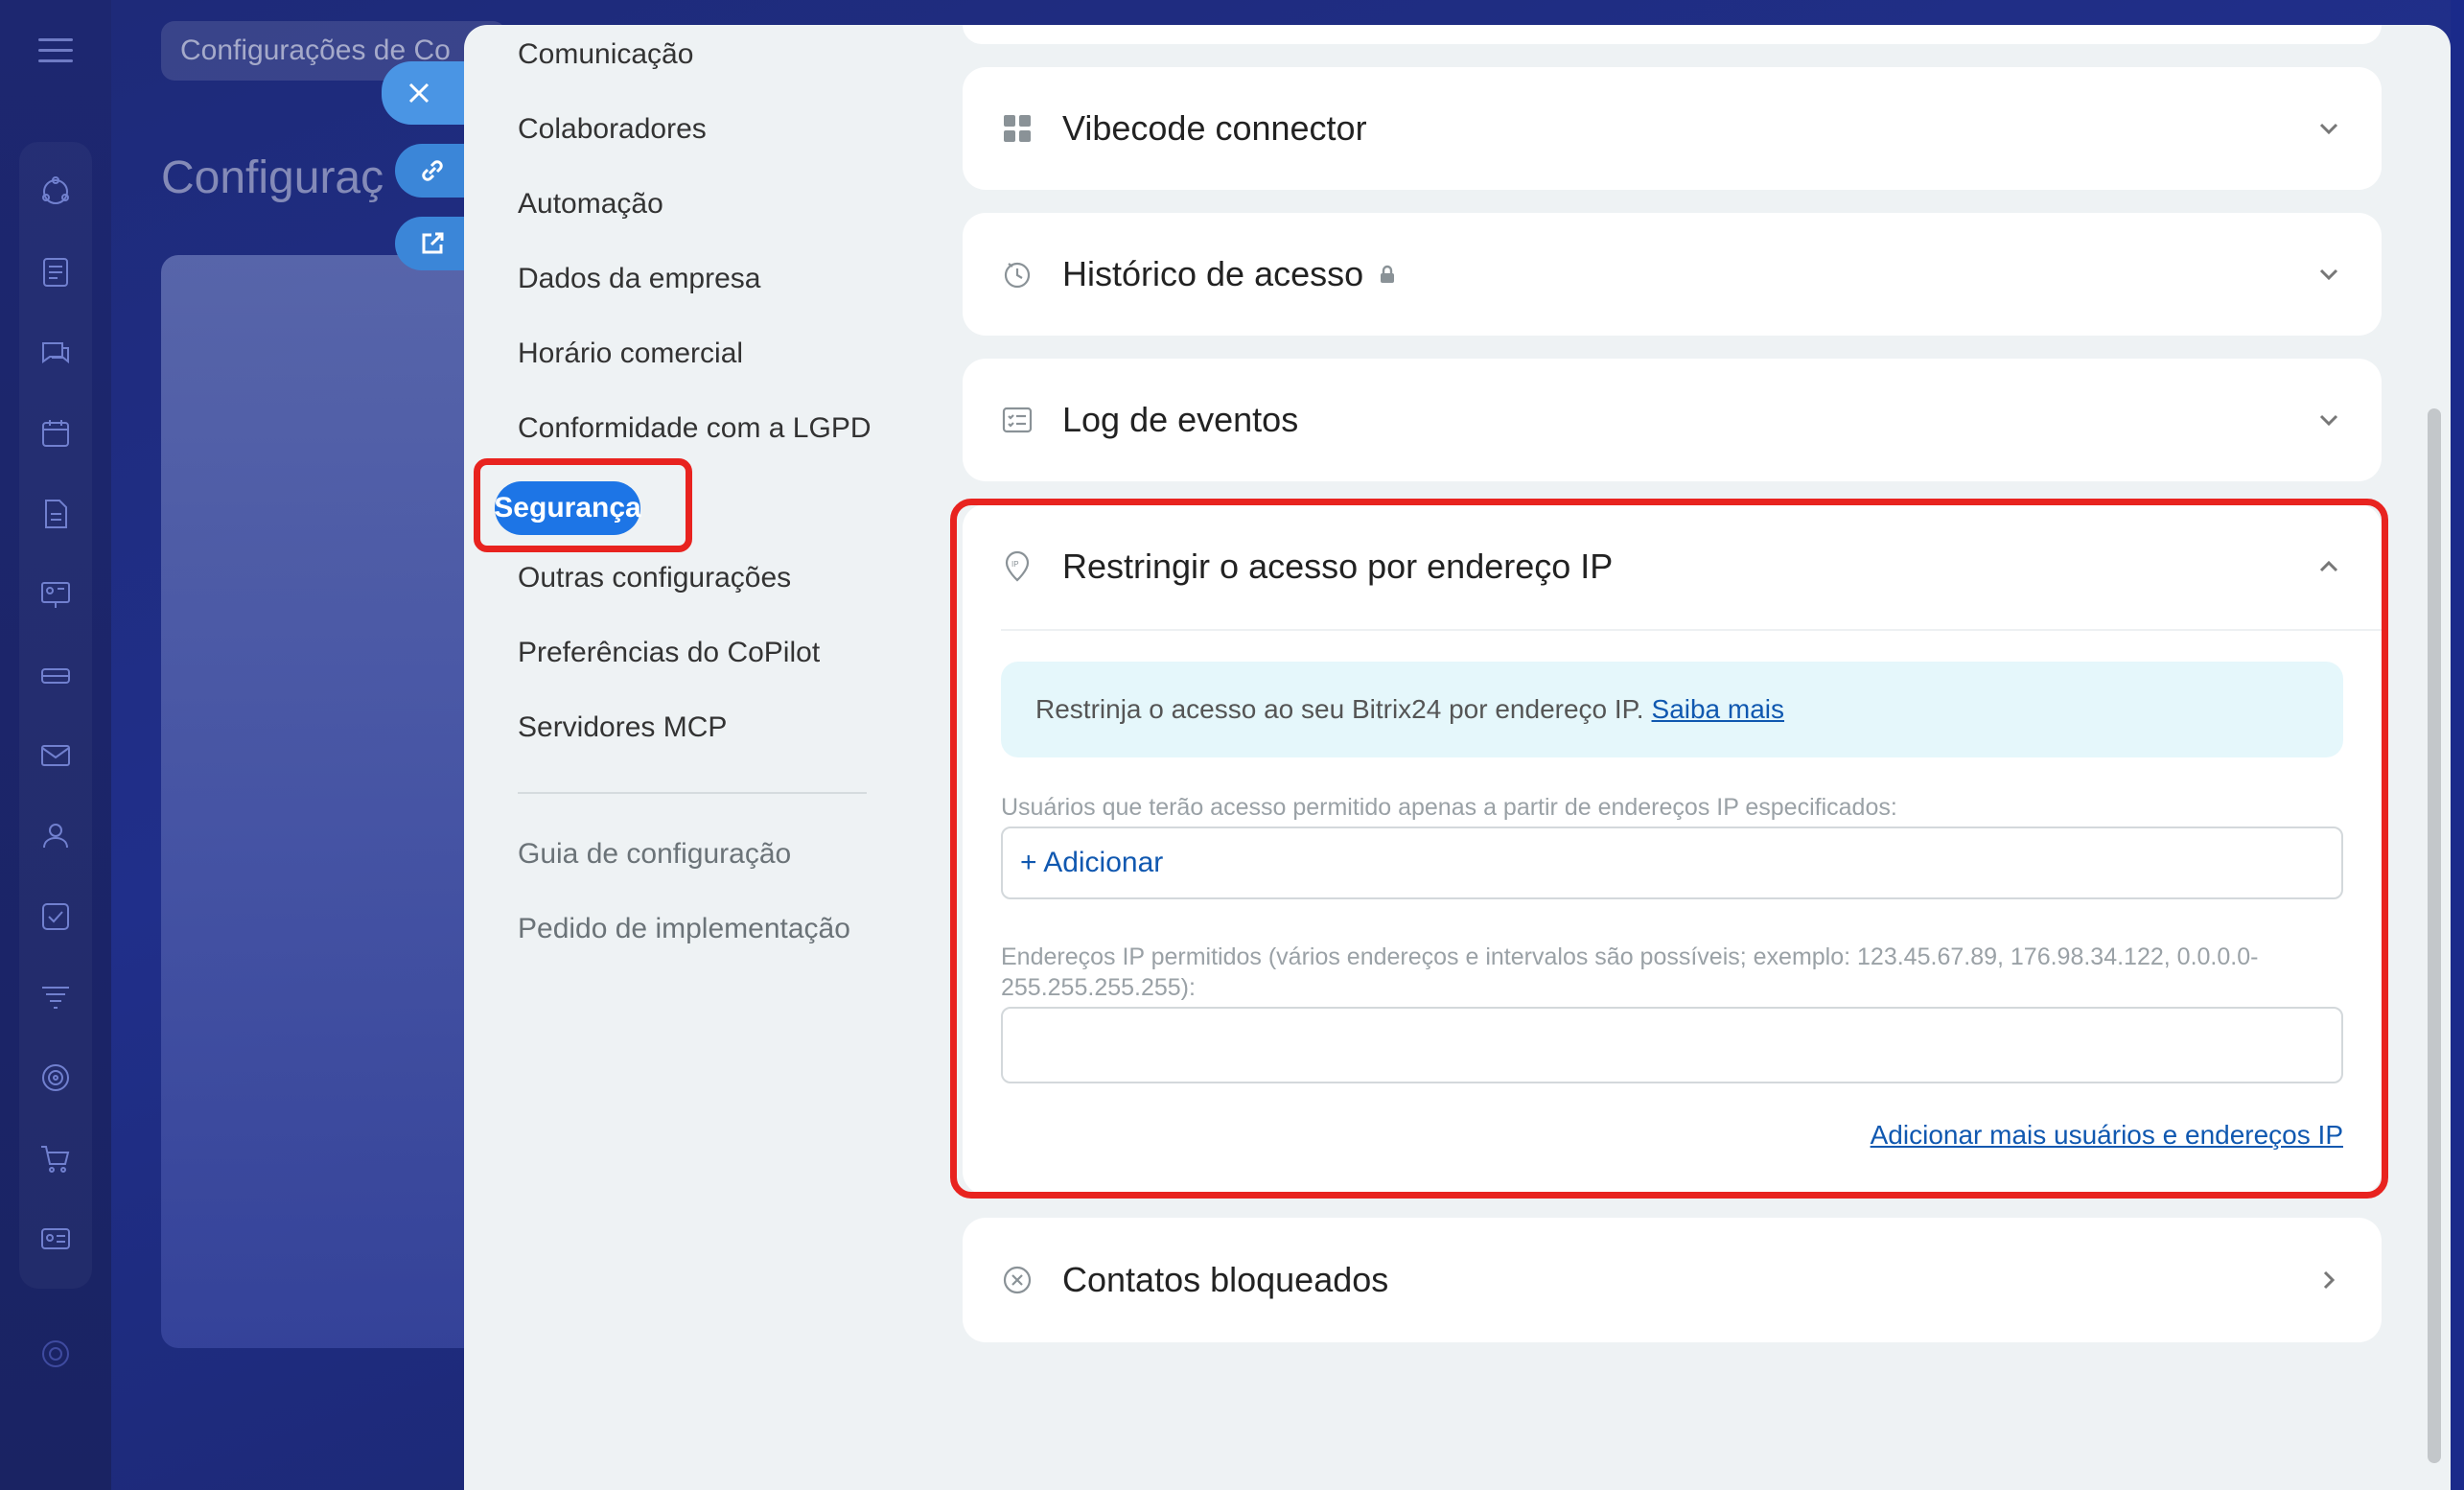  What do you see at coordinates (55, 433) in the screenshot?
I see `calendar-icon` at bounding box center [55, 433].